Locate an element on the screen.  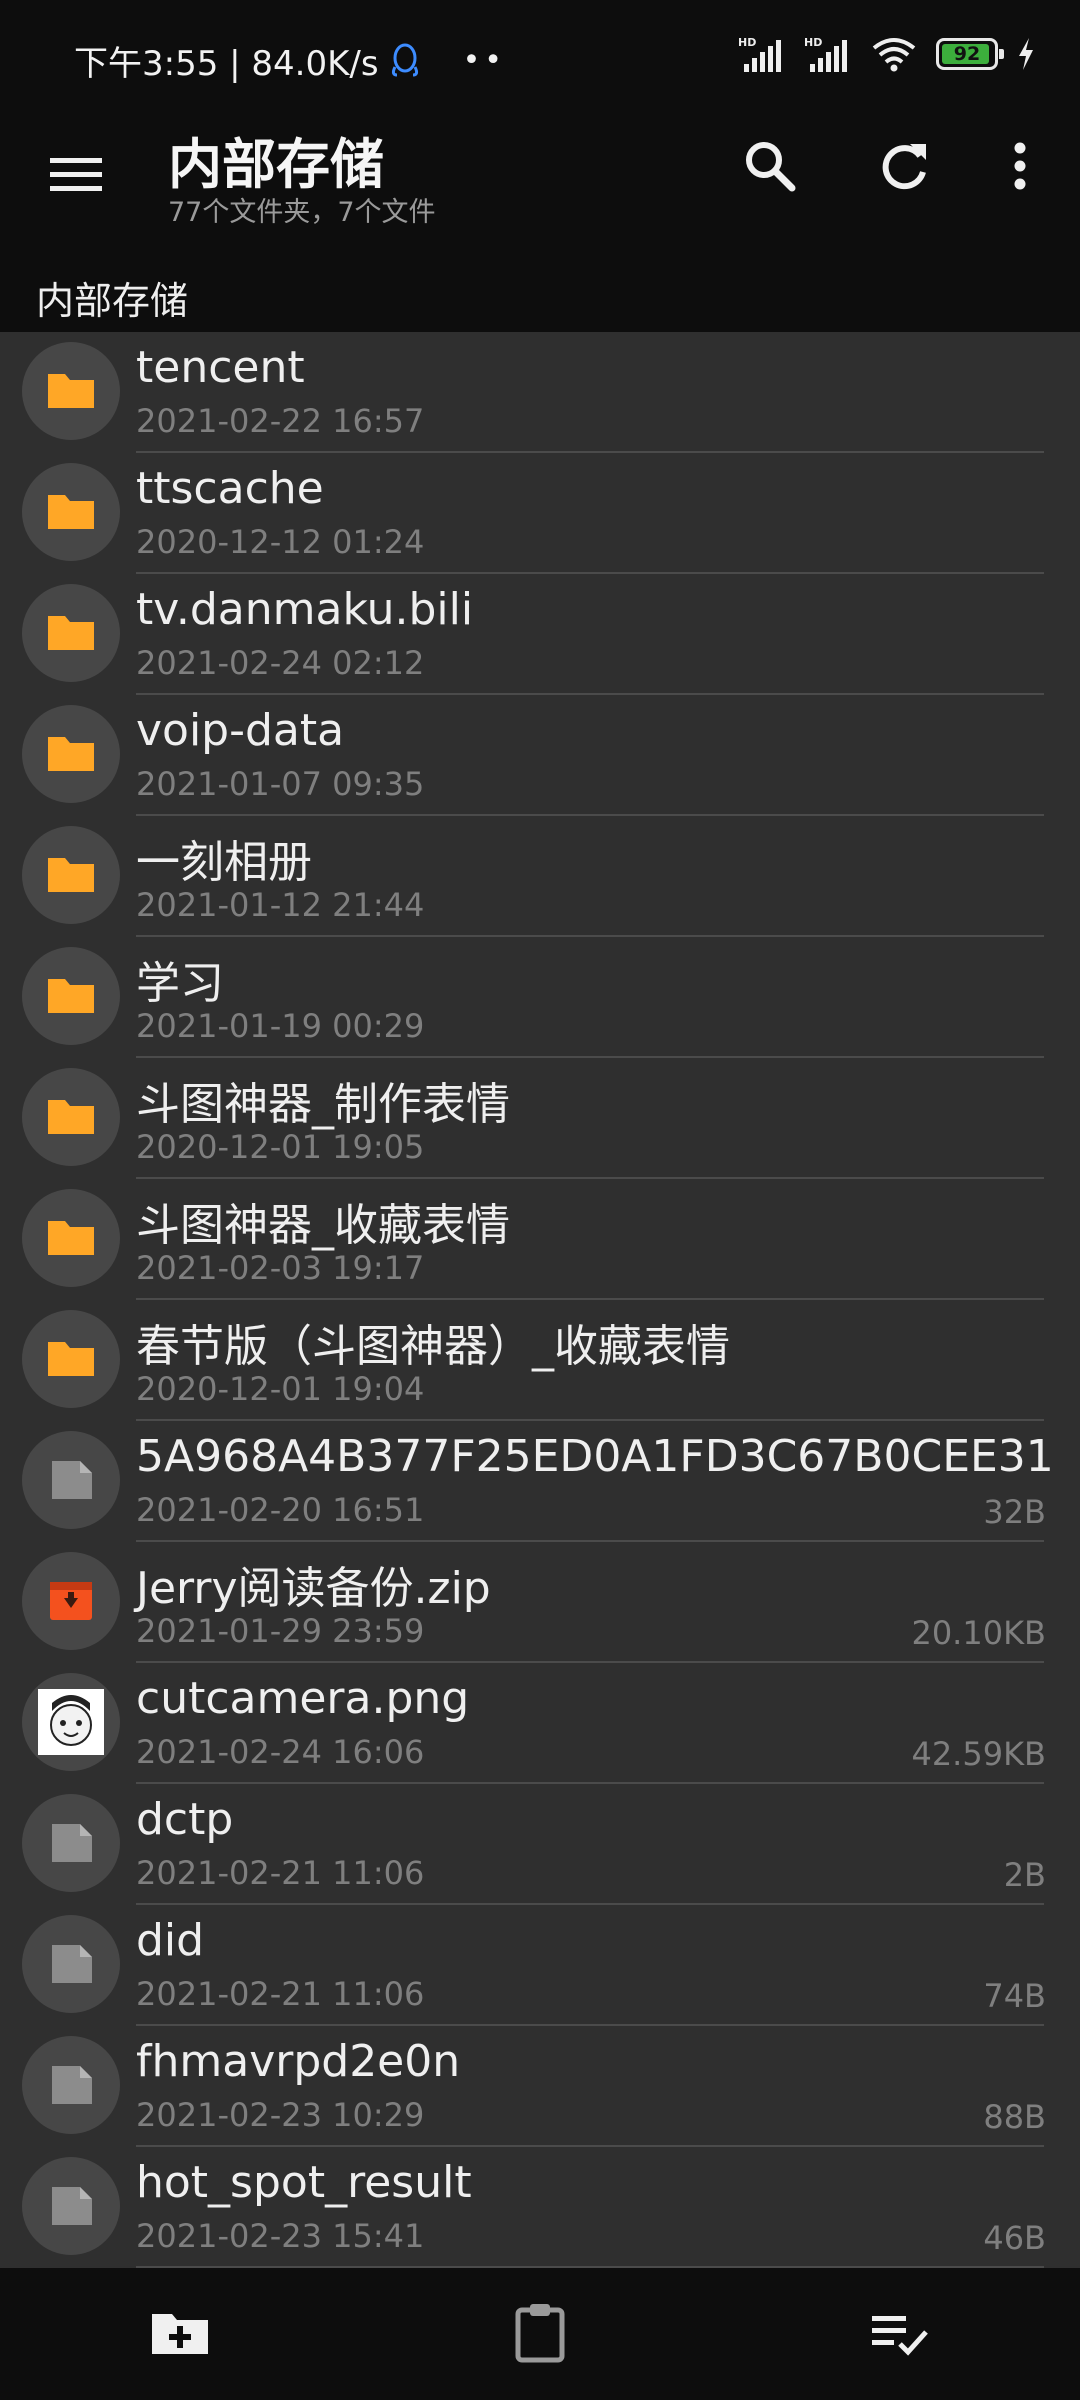
file-list-item: hot_spot_result 2021-02-23 15:41 46B is located at coordinates (540, 2207).